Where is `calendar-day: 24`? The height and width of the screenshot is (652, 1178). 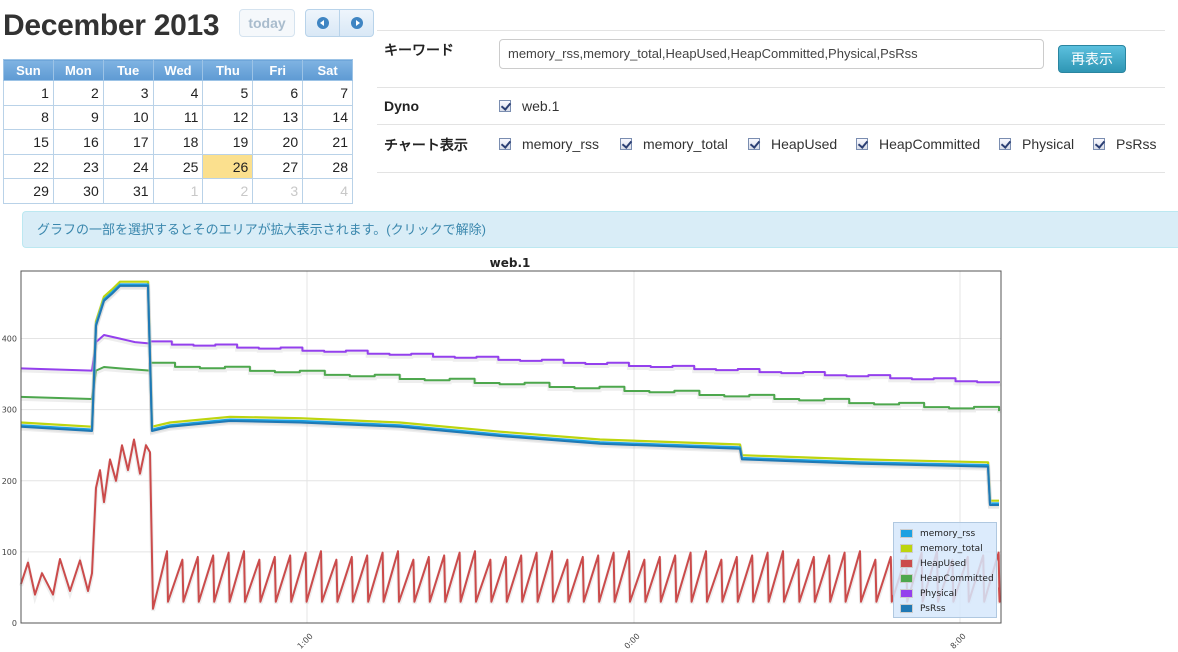
calendar-day: 24 is located at coordinates (128, 166).